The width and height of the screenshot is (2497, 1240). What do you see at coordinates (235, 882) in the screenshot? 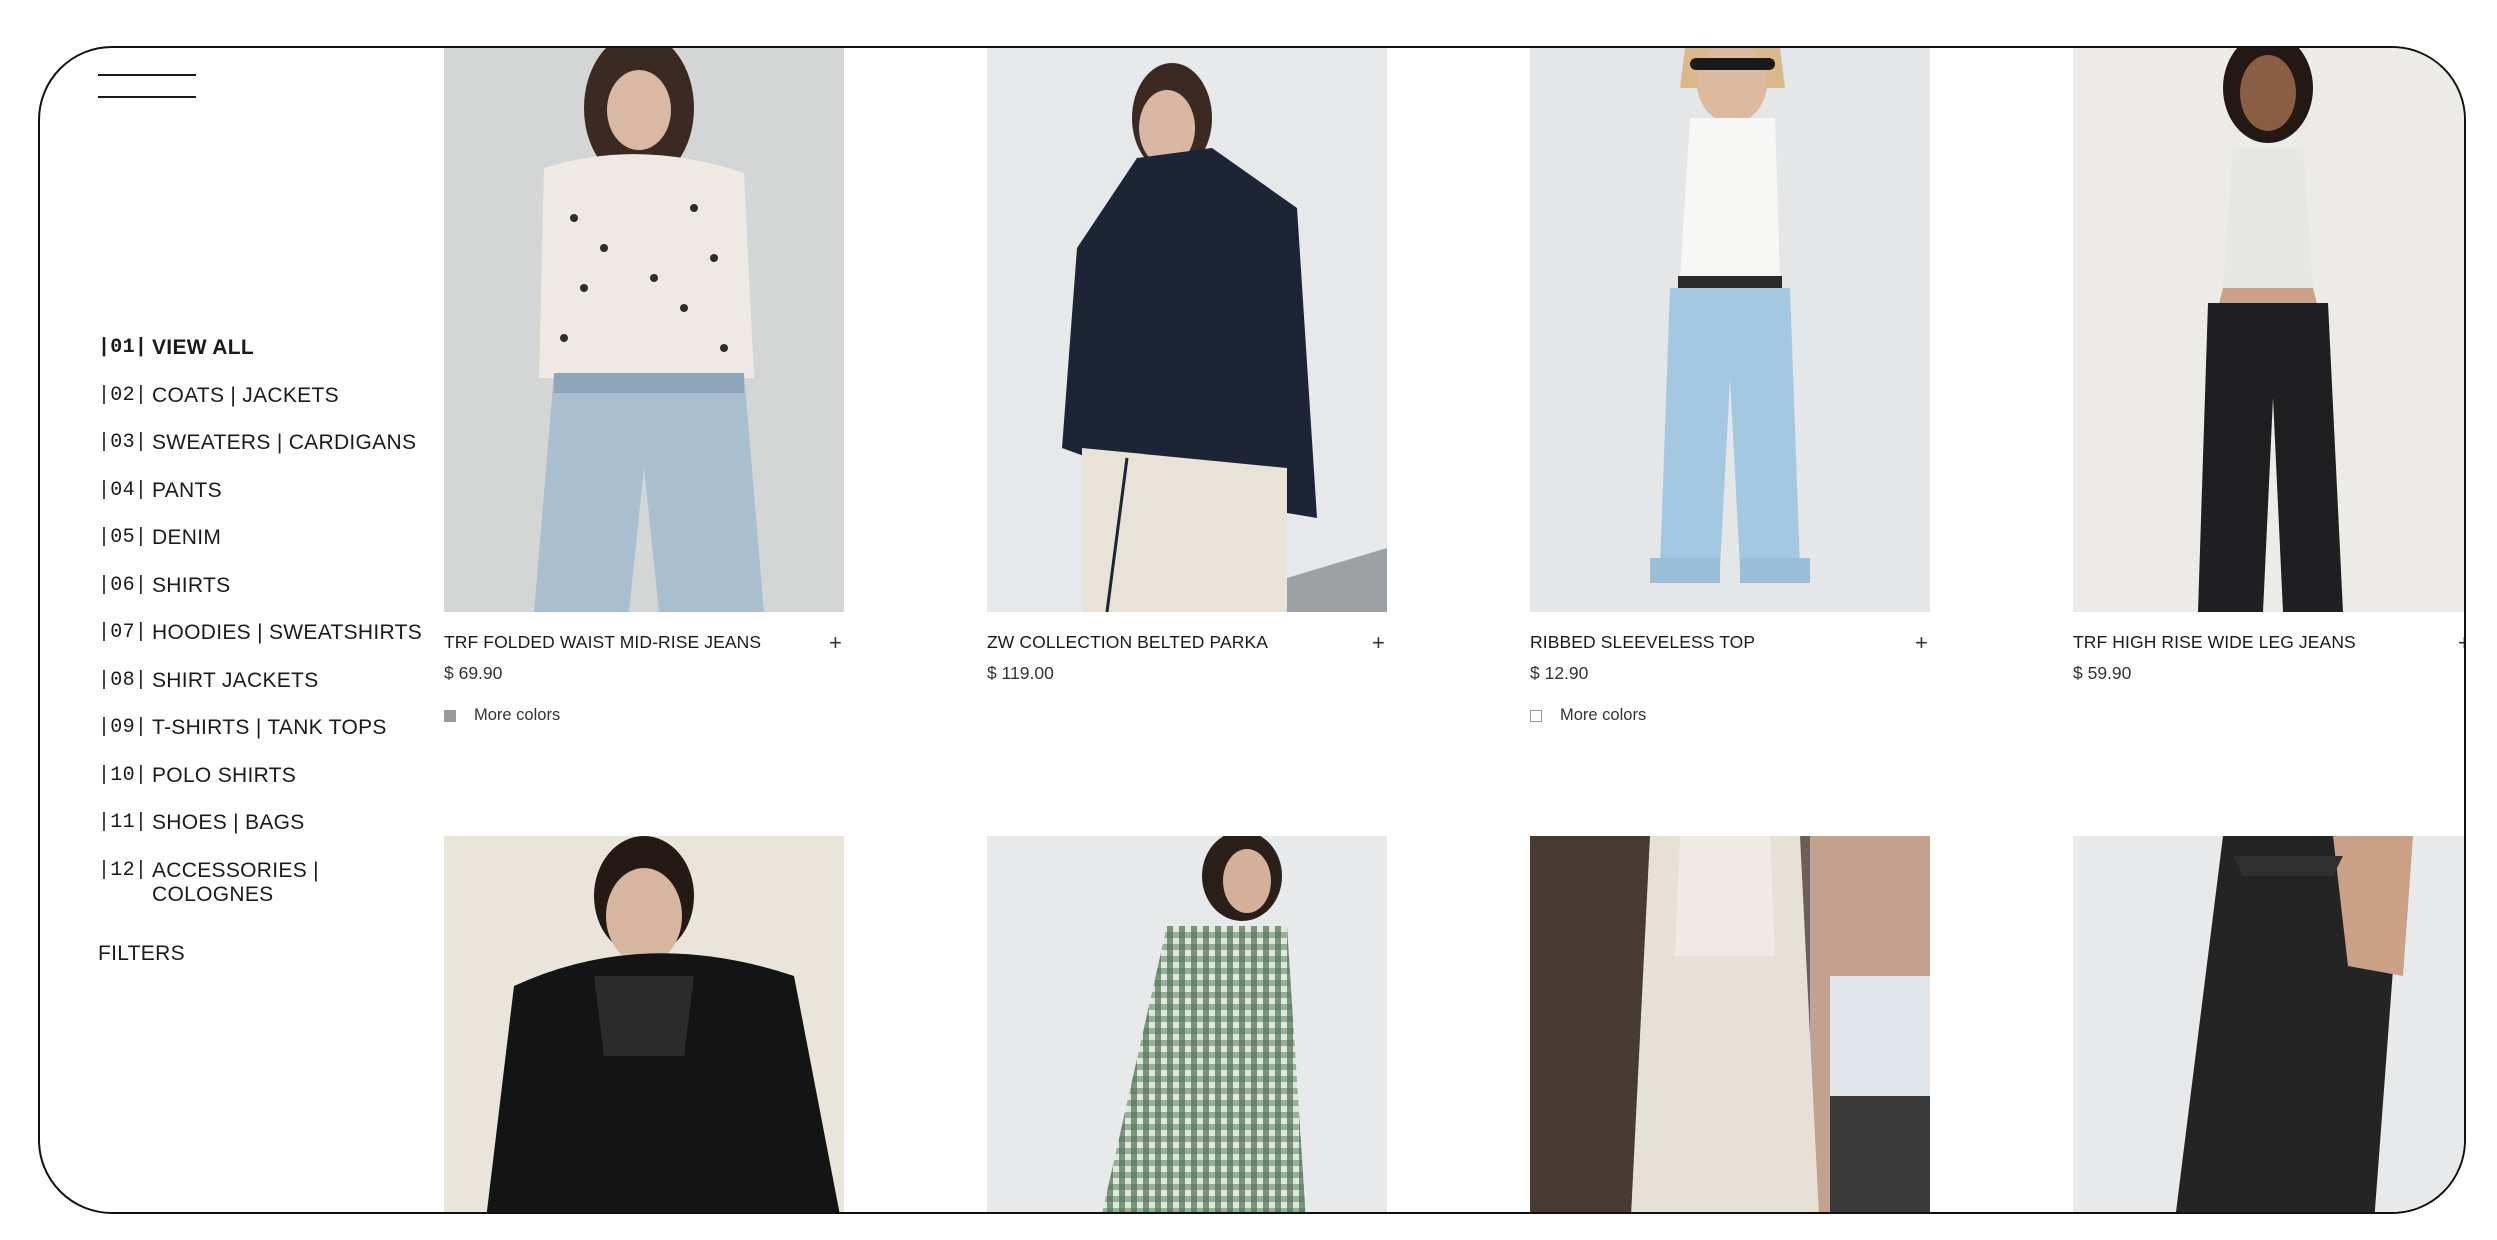
I see `category-label: ACCESSORIES | COLOGNES` at bounding box center [235, 882].